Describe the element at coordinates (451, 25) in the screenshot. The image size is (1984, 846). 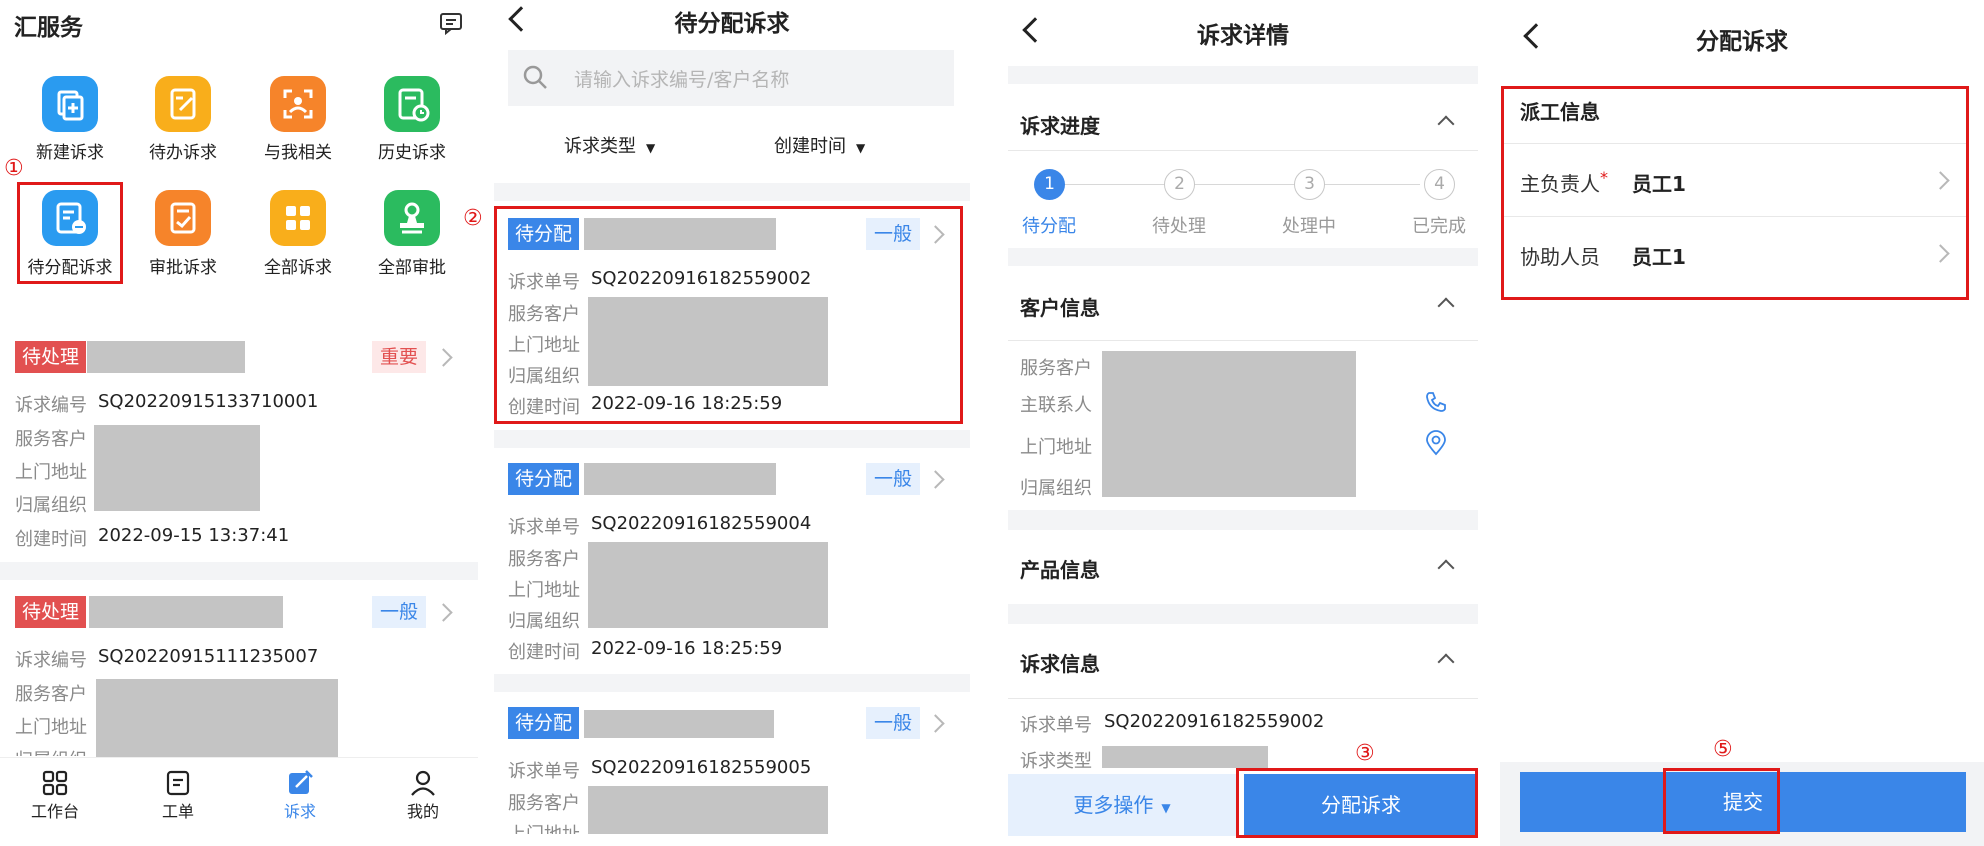
I see `message-icon` at that location.